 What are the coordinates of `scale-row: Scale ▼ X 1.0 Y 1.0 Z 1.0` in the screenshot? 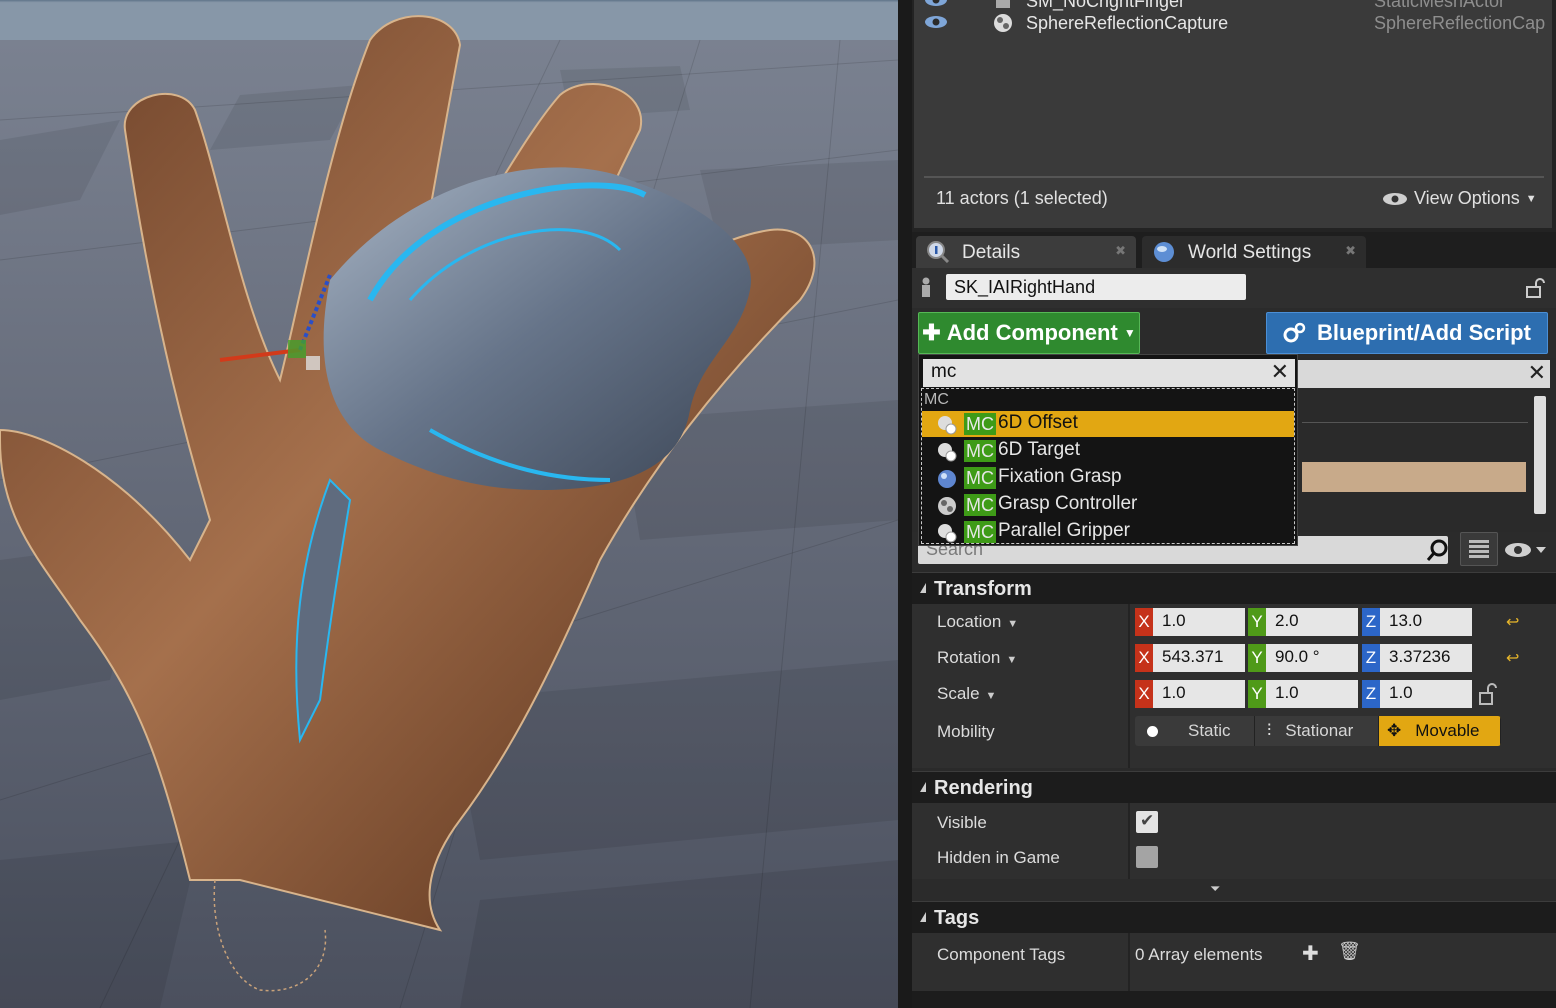 It's located at (1234, 694).